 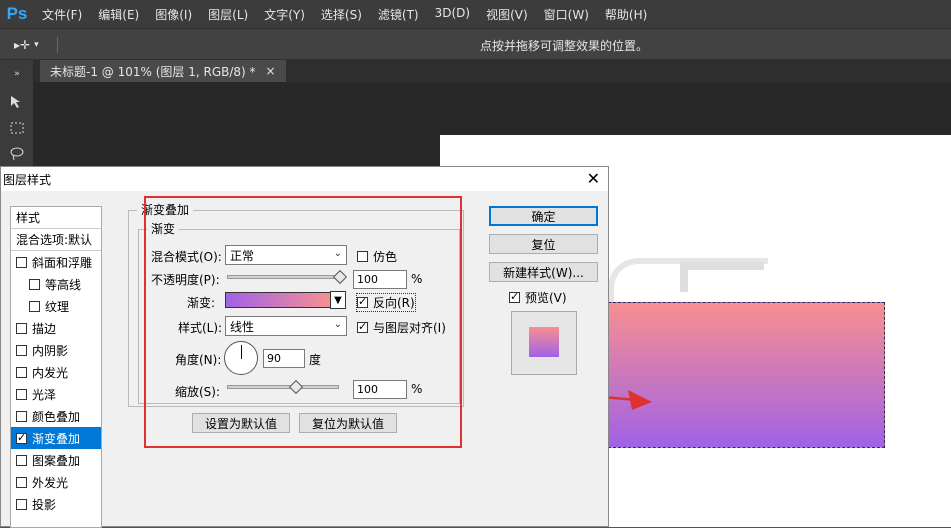 I want to click on style-item-label: 斜面和浮雕, so click(x=62, y=262).